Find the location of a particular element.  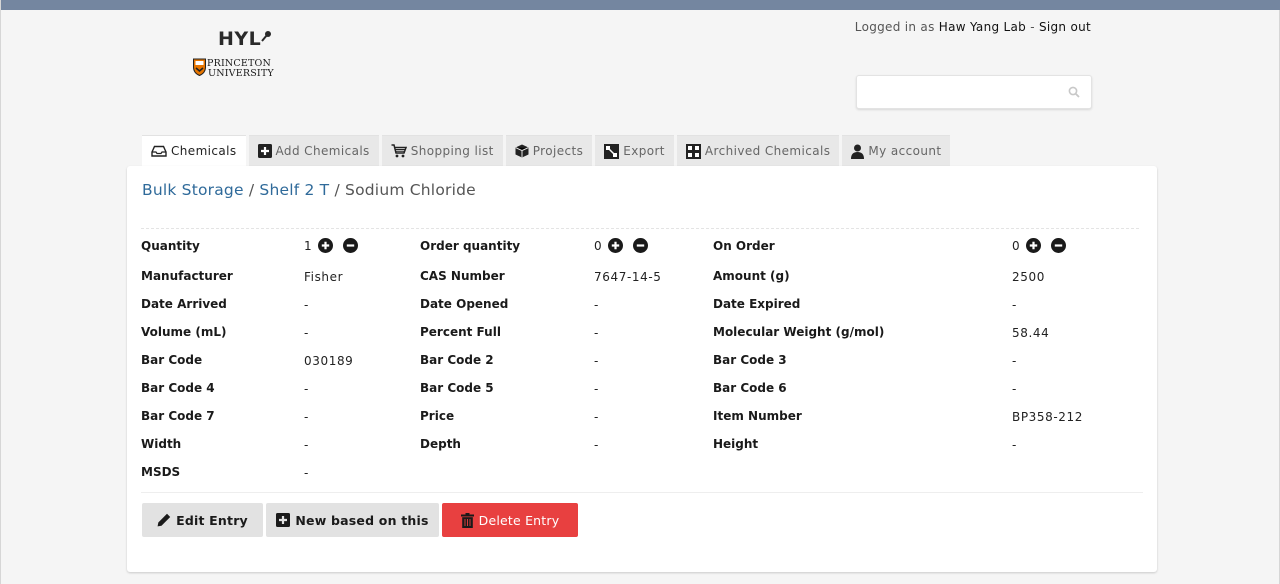

cart-icon is located at coordinates (399, 151).